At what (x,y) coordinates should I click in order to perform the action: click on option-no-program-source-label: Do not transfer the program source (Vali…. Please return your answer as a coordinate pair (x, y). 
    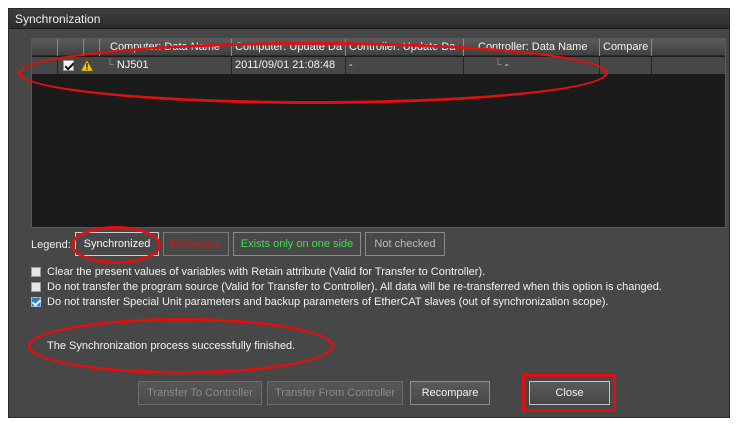
    Looking at the image, I should click on (354, 287).